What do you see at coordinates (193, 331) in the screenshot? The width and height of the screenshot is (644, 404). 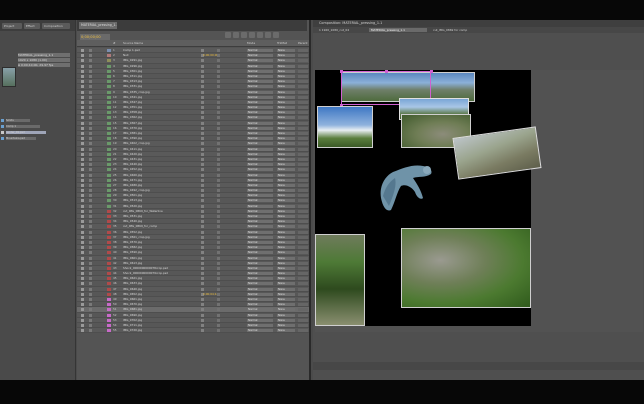 I see `layer-row: 55 IMG_0720.jpg Normal None` at bounding box center [193, 331].